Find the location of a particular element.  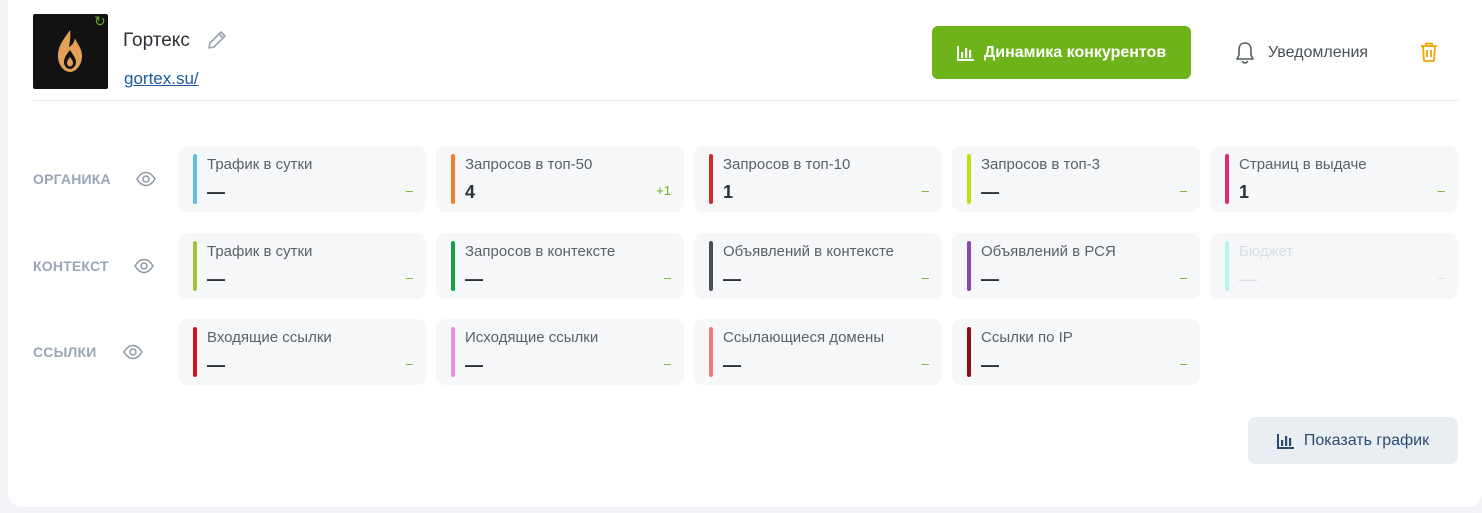

metric-organic-top50: Запросов в топ-50 4 +1 is located at coordinates (560, 179).